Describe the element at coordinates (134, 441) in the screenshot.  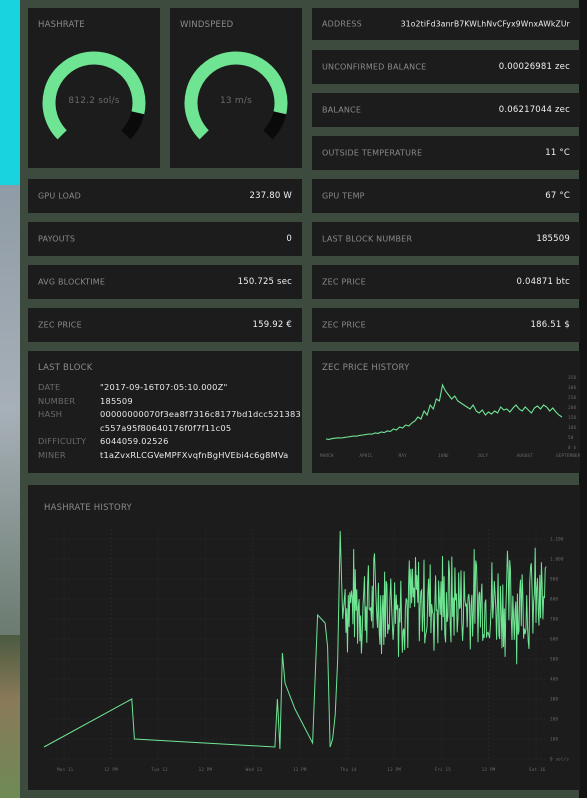
I see `last-block-value: 6044059.02526` at that location.